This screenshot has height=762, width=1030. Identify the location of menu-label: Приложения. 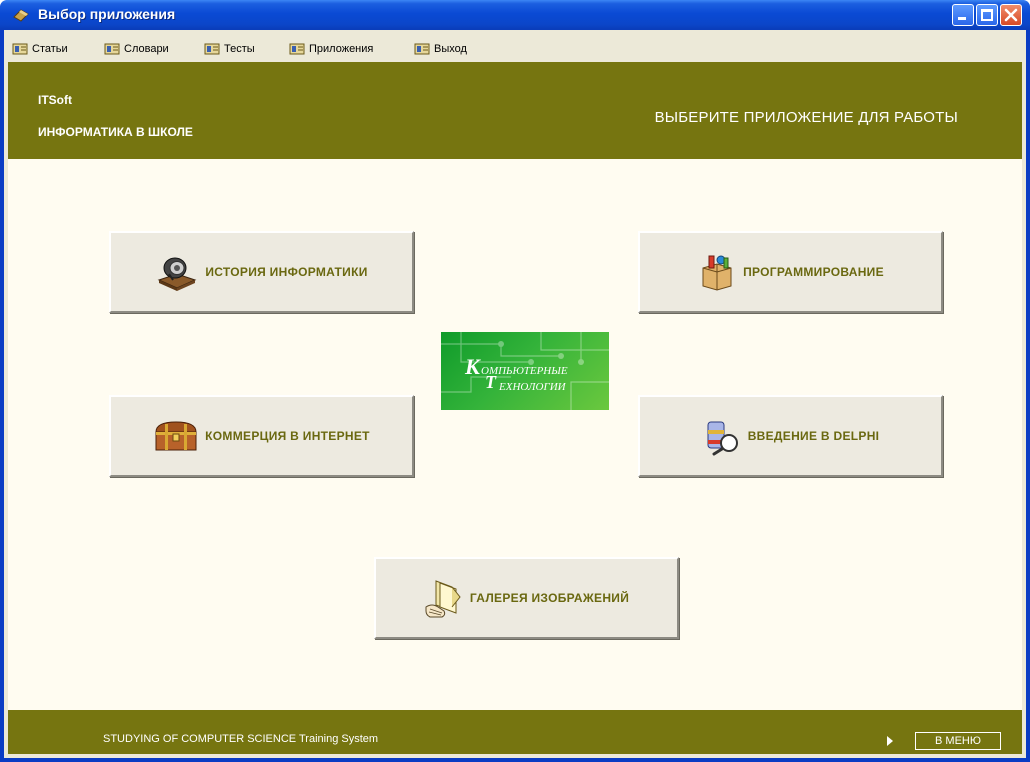
(341, 49).